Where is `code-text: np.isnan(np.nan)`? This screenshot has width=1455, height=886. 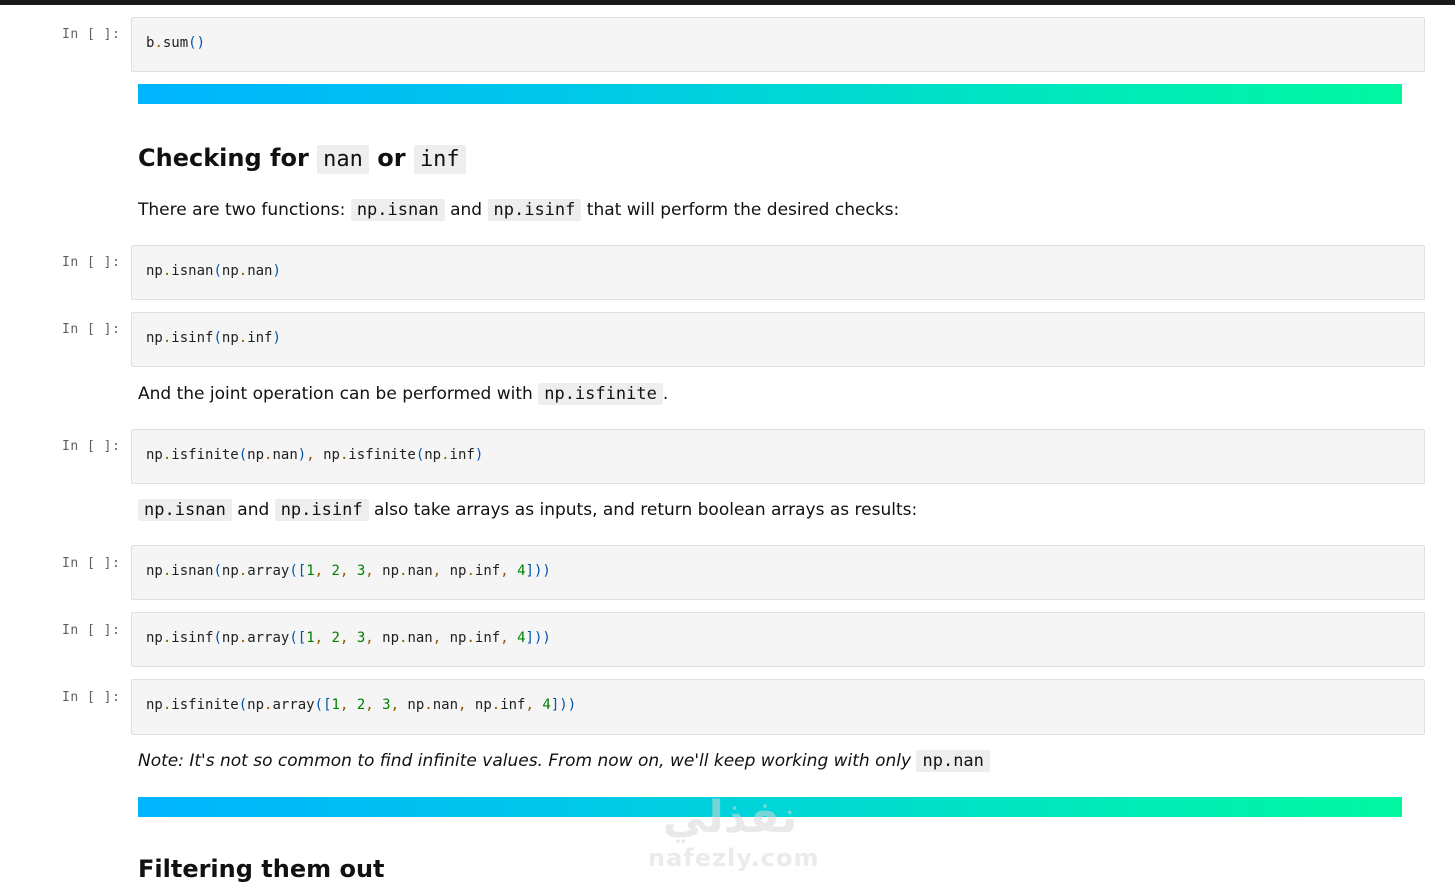 code-text: np.isnan(np.nan) is located at coordinates (213, 271).